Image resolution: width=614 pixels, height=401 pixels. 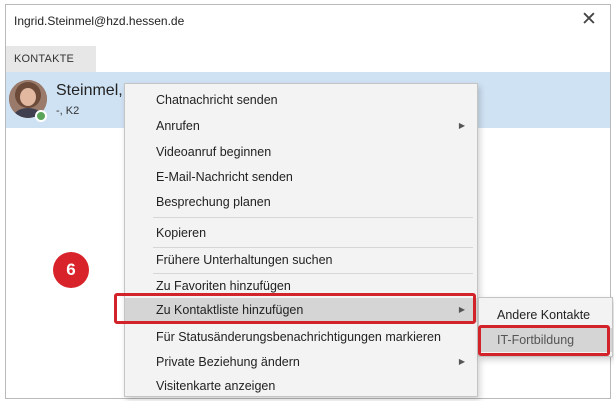 I want to click on menu-item-label: Zu Kontaktliste hinzufügen, so click(x=230, y=310).